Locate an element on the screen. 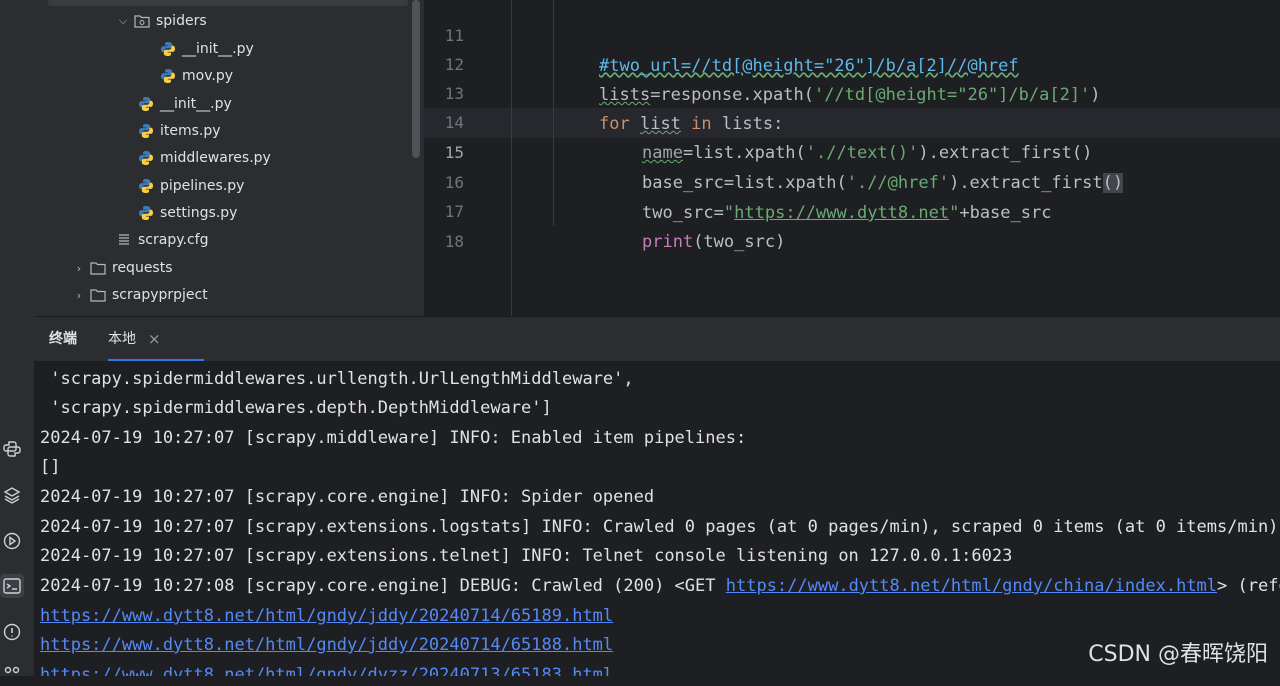 The image size is (1280, 686). problems-icon is located at coordinates (12, 632).